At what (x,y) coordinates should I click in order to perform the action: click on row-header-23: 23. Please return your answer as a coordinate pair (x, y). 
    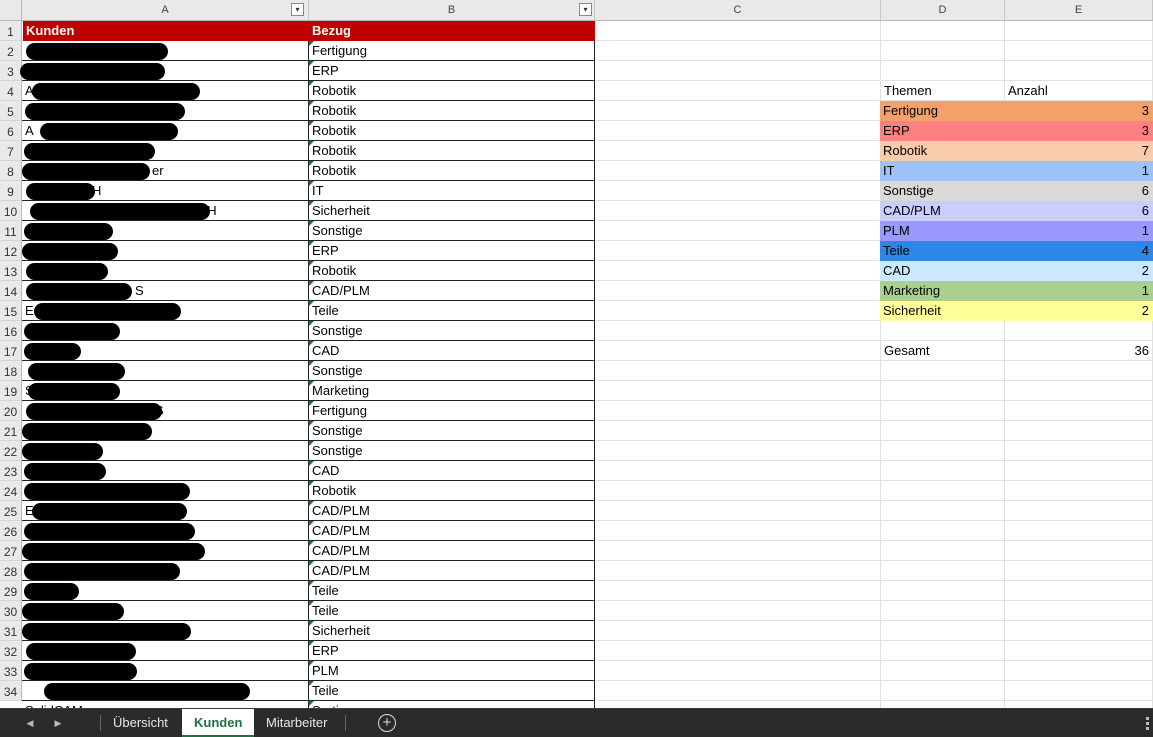
    Looking at the image, I should click on (11, 471).